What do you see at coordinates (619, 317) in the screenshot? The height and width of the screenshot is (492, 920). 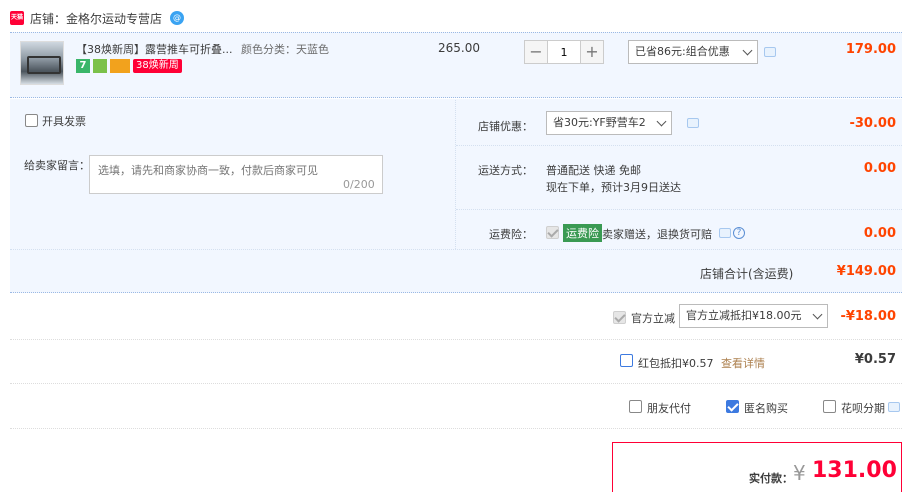 I see `official-discount-checkbox` at bounding box center [619, 317].